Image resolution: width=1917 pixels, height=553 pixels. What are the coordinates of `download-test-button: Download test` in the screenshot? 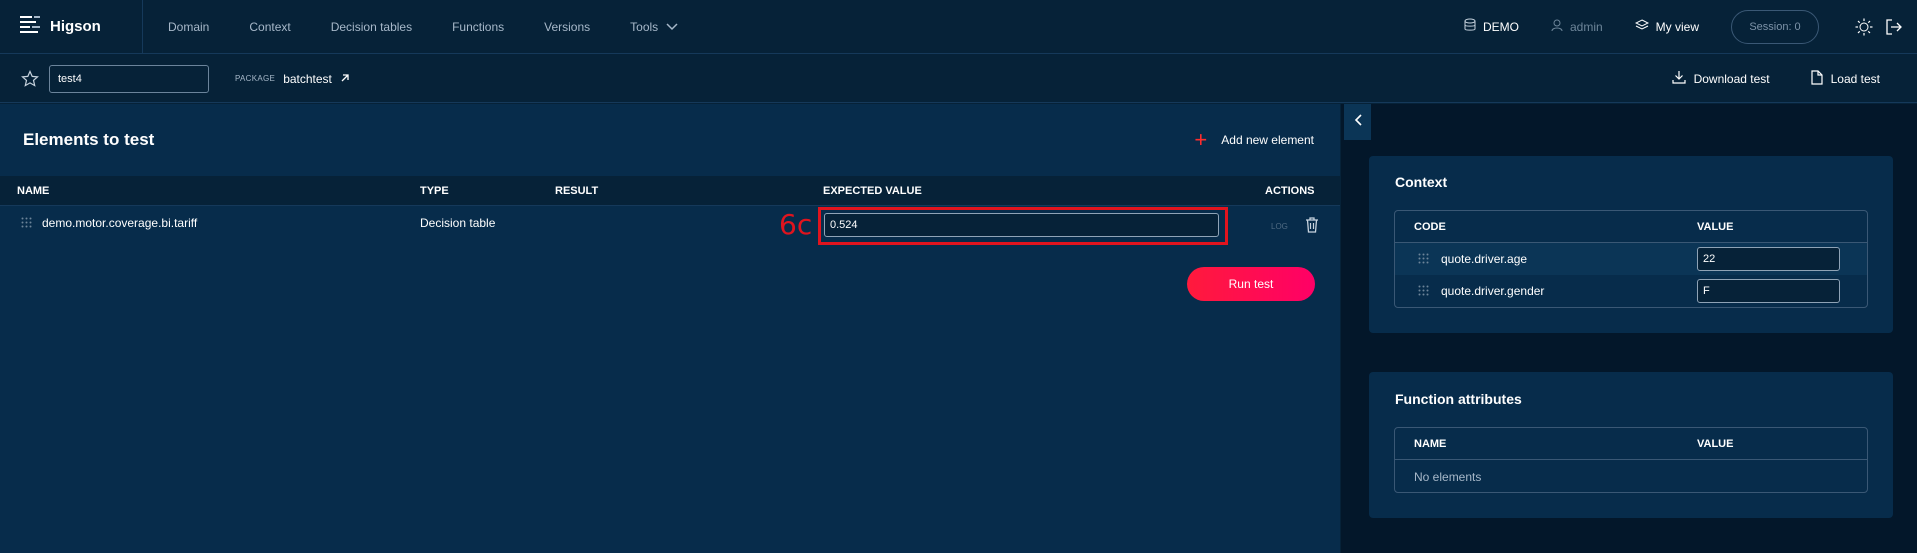 It's located at (1720, 78).